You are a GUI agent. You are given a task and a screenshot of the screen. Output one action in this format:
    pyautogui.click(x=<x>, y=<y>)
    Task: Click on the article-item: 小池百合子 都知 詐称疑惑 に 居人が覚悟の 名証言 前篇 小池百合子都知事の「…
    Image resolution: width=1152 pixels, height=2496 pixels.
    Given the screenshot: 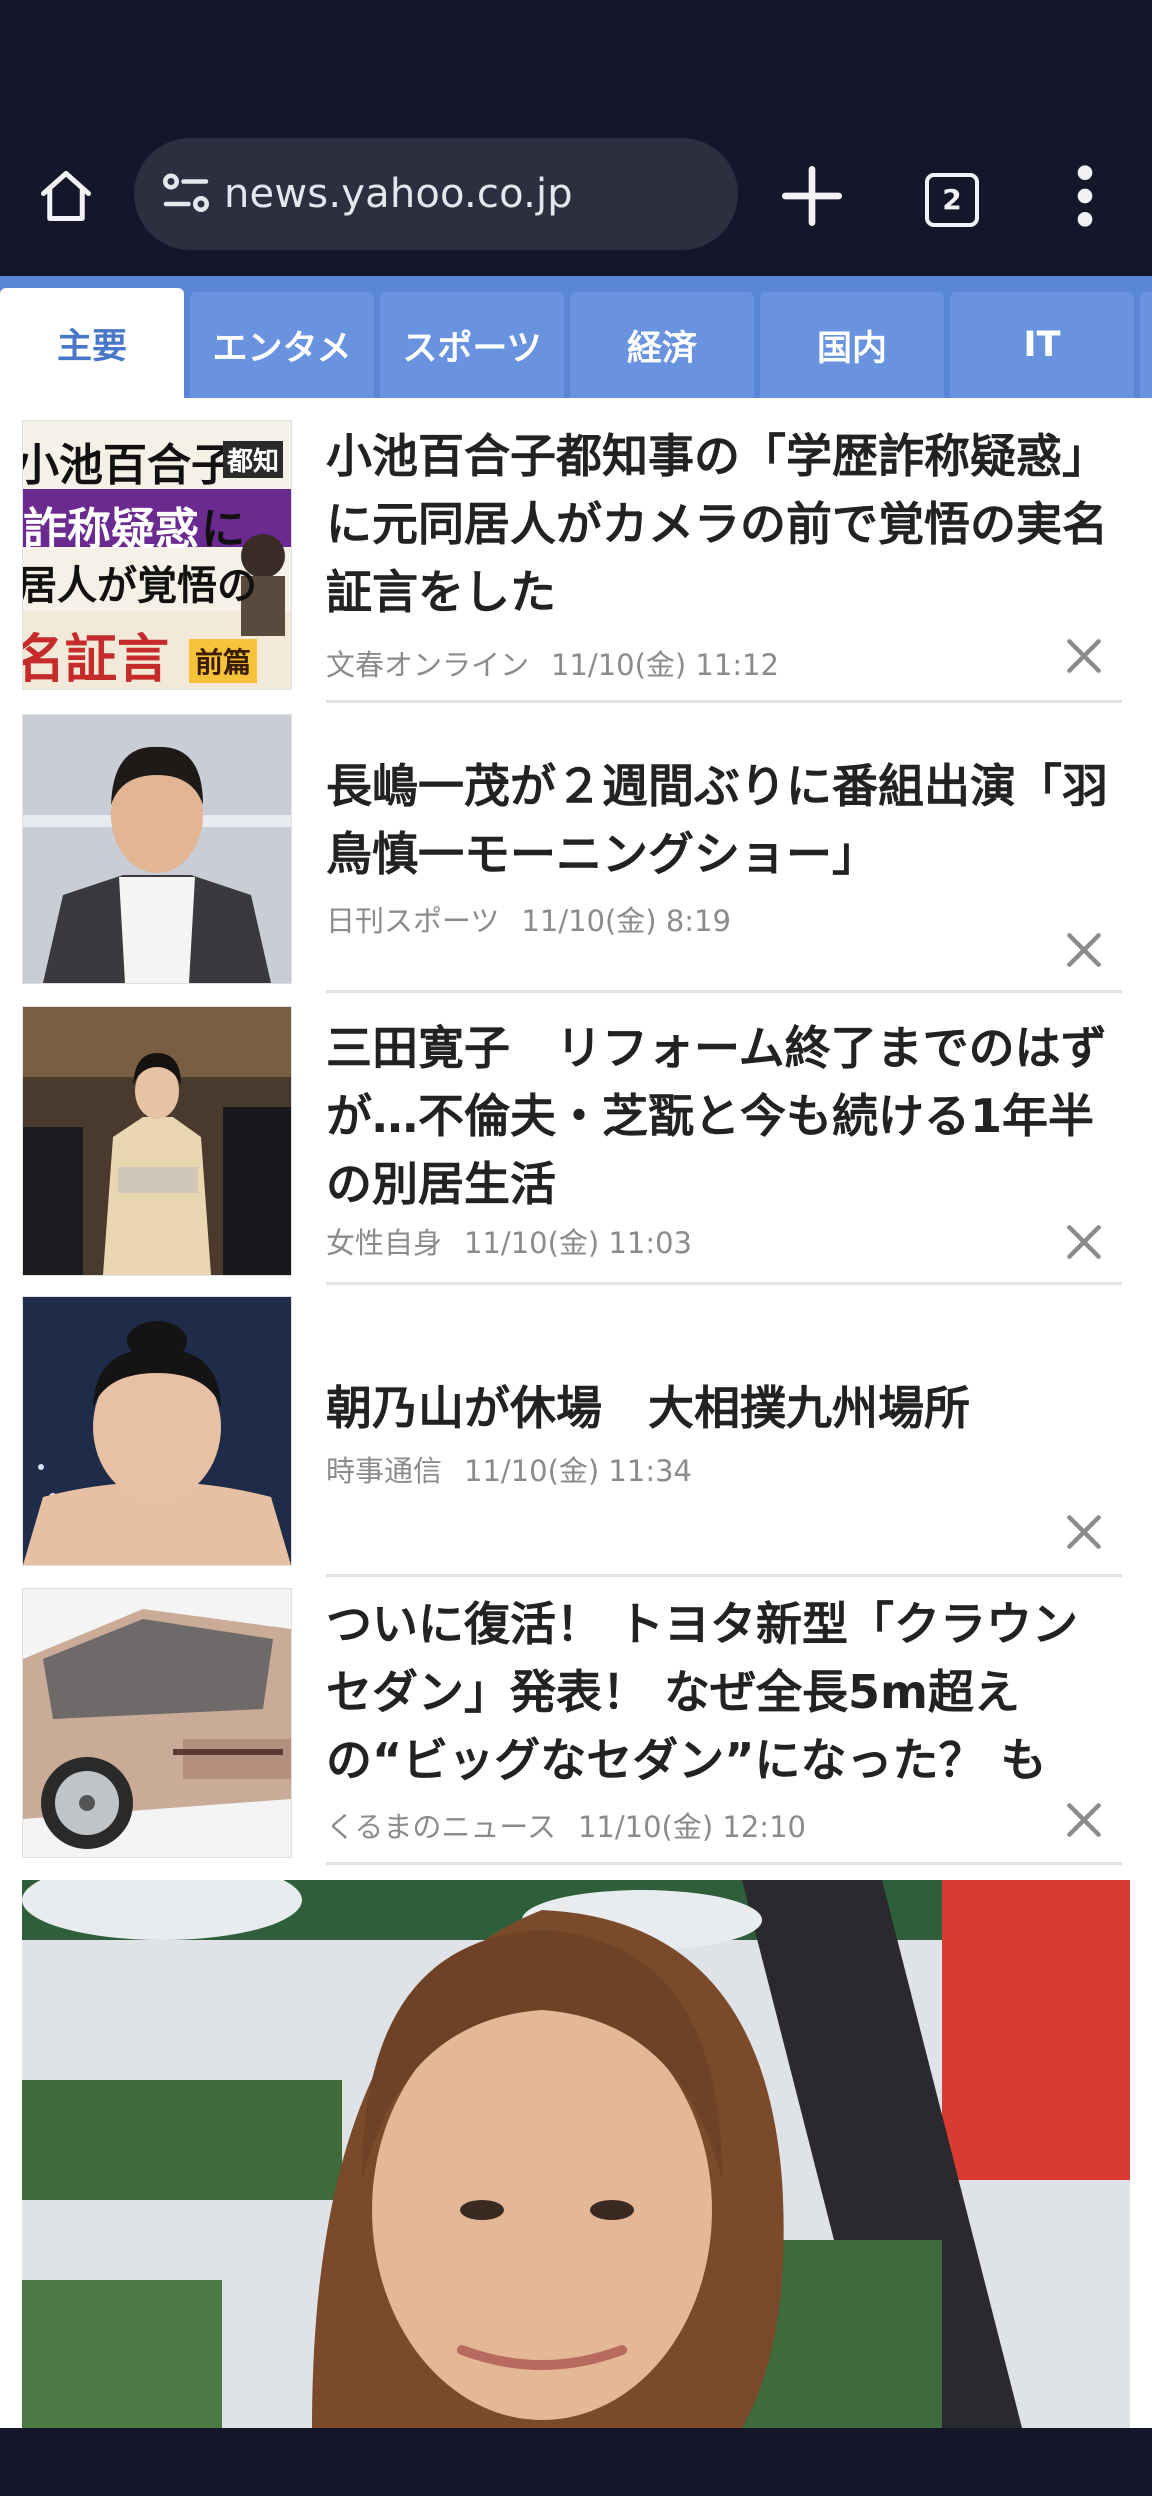 What is the action you would take?
    pyautogui.click(x=572, y=560)
    